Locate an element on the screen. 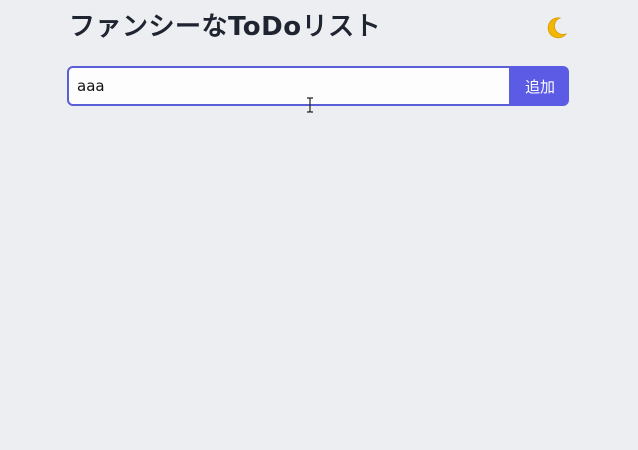 The height and width of the screenshot is (450, 638). header: ファンシーなToDoリスト is located at coordinates (318, 29).